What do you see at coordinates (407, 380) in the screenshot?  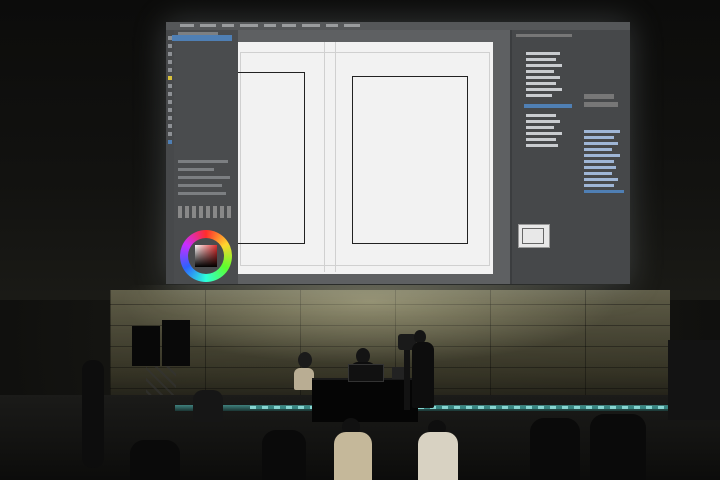 I see `camera-tripod` at bounding box center [407, 380].